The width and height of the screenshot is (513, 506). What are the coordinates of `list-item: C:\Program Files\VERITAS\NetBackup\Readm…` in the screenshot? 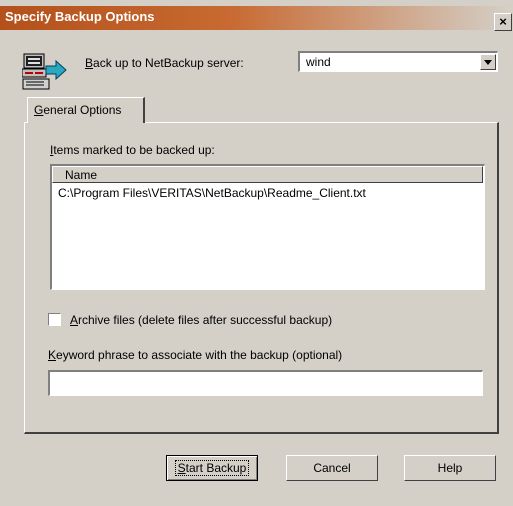 It's located at (212, 193).